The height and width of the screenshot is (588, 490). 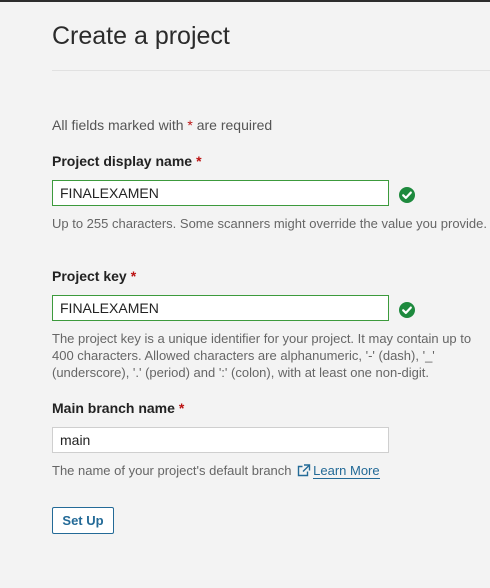 I want to click on main-branch-label-text: Main branch name, so click(x=113, y=408).